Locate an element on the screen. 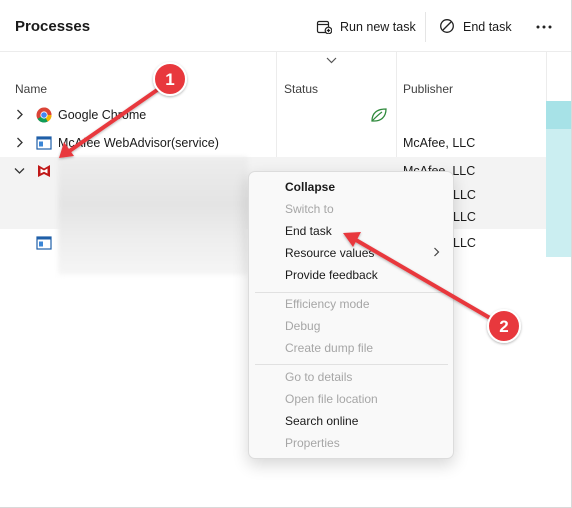 This screenshot has height=508, width=572. end-task-icon is located at coordinates (447, 27).